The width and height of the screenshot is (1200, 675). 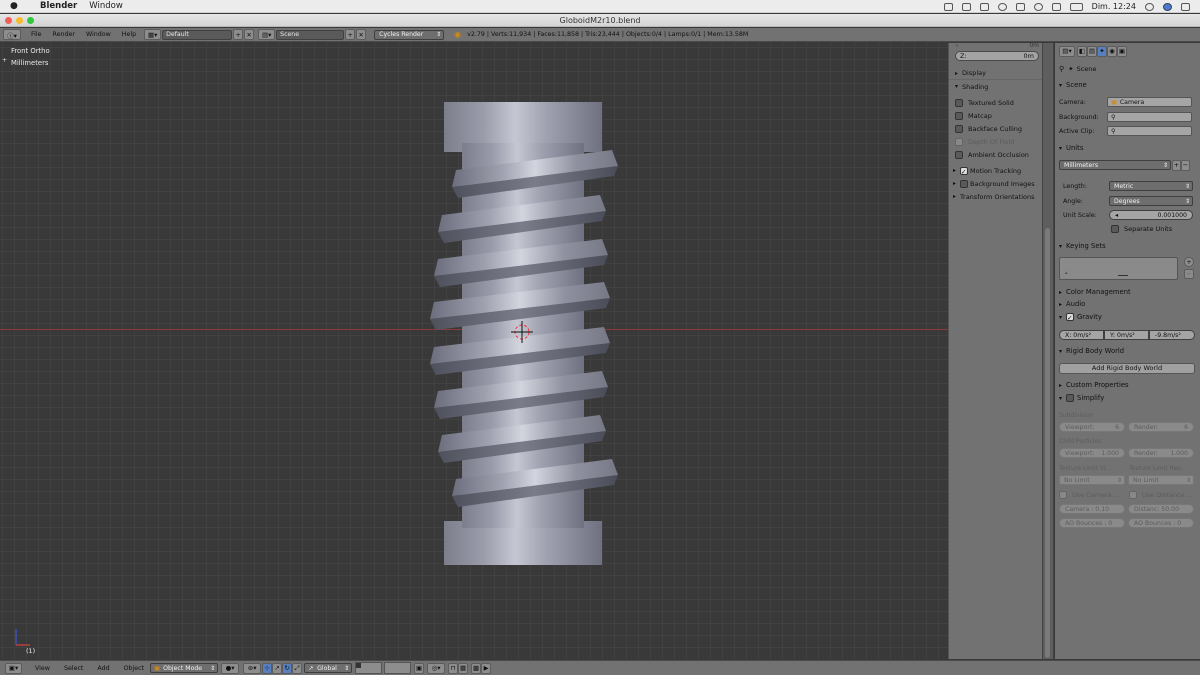 I want to click on ao-bounces-viewport-field: AO Bounces : 0, so click(x=1092, y=523).